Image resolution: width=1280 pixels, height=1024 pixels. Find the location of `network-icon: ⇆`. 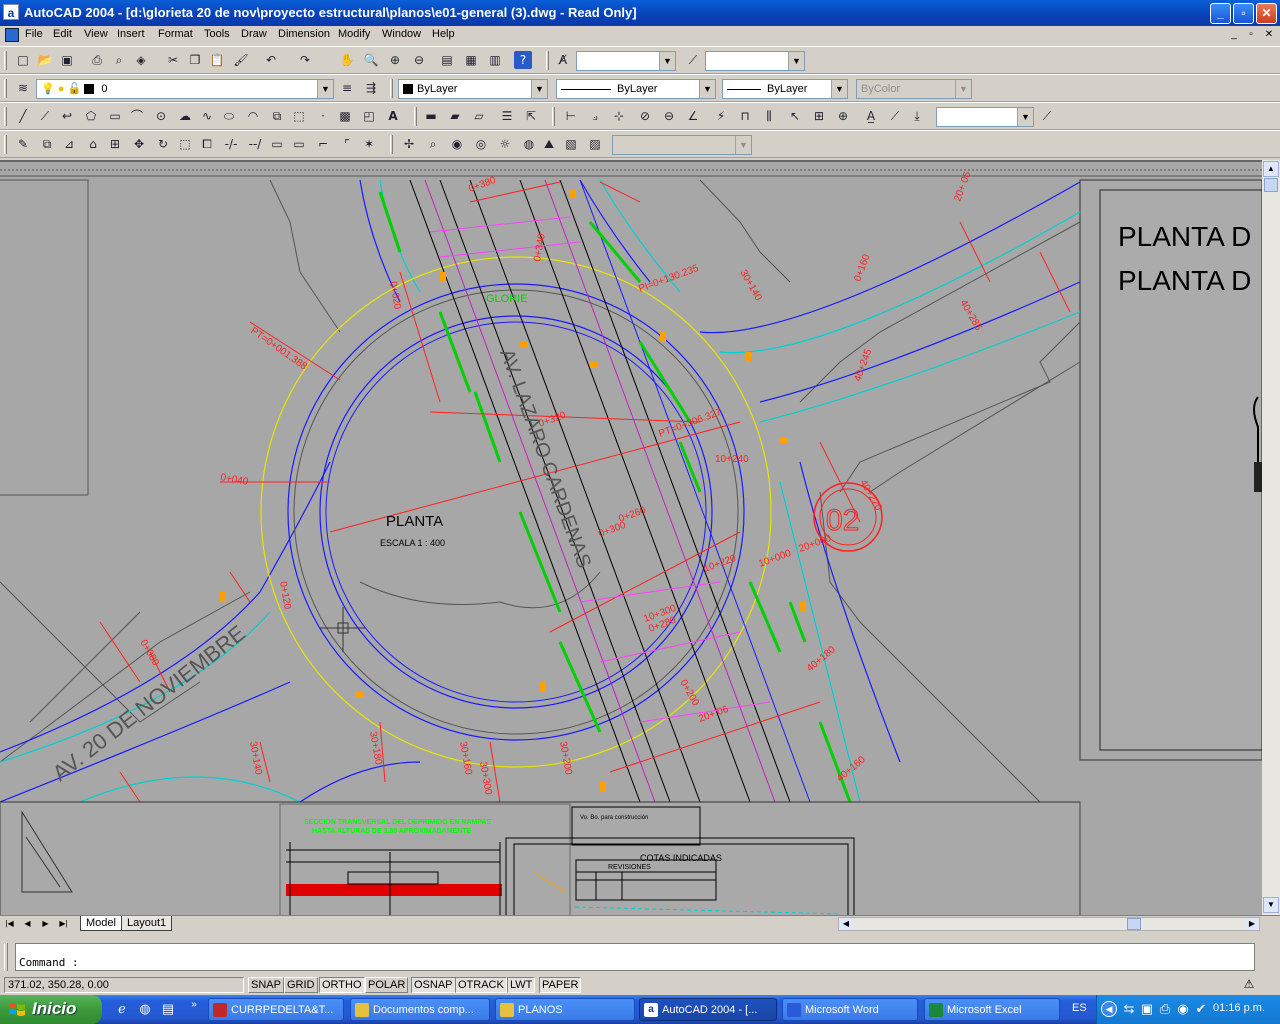

network-icon: ⇆ is located at coordinates (1129, 1009).